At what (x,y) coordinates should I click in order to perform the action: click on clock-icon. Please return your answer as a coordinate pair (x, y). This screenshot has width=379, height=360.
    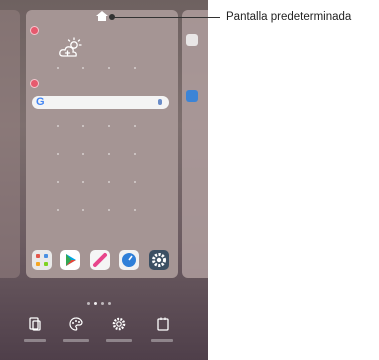
    Looking at the image, I should click on (129, 260).